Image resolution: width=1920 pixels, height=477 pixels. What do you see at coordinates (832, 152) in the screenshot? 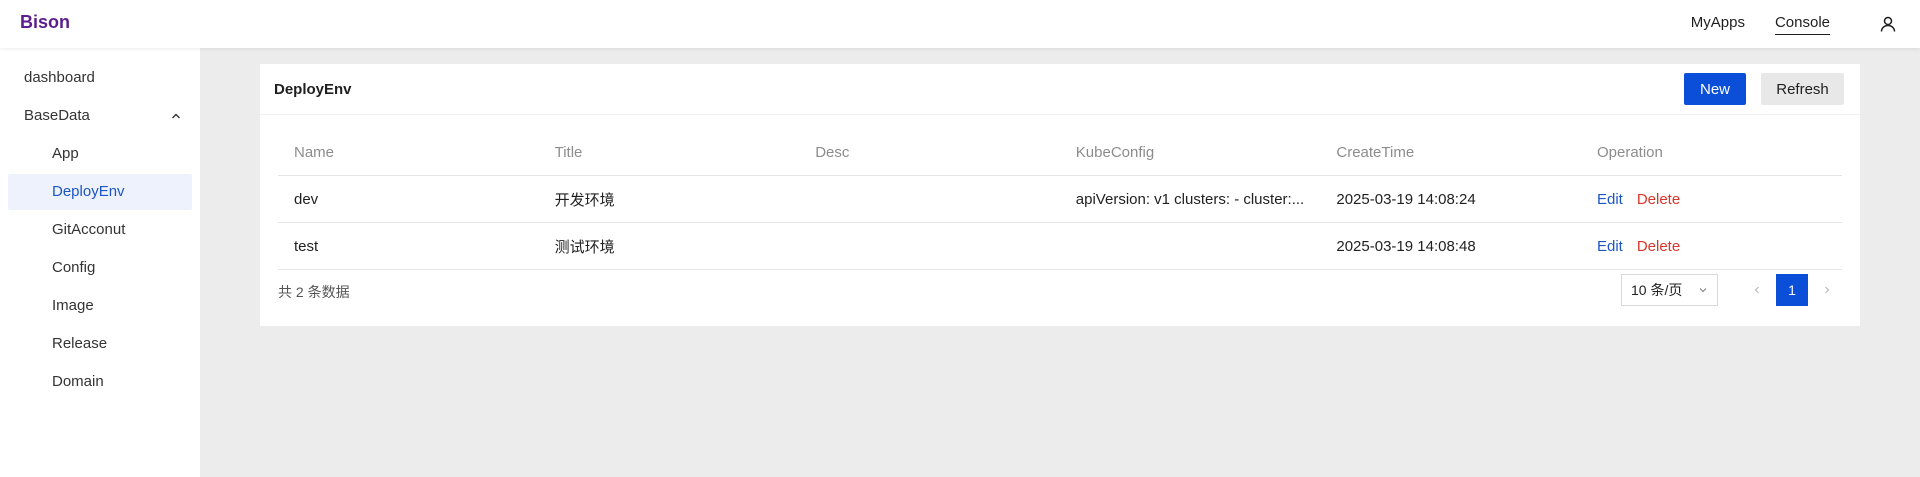
I see `column-header-desc: Desc` at bounding box center [832, 152].